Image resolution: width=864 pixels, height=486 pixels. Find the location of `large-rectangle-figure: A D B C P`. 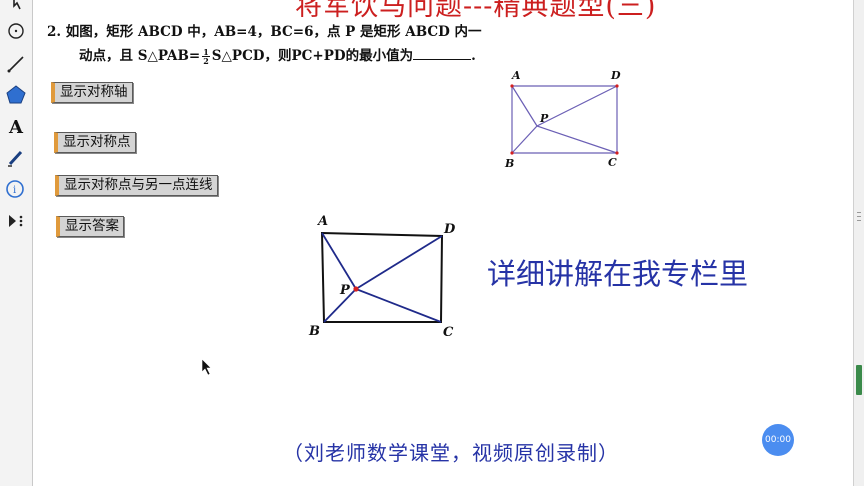

large-rectangle-figure: A D B C P is located at coordinates (382, 277).